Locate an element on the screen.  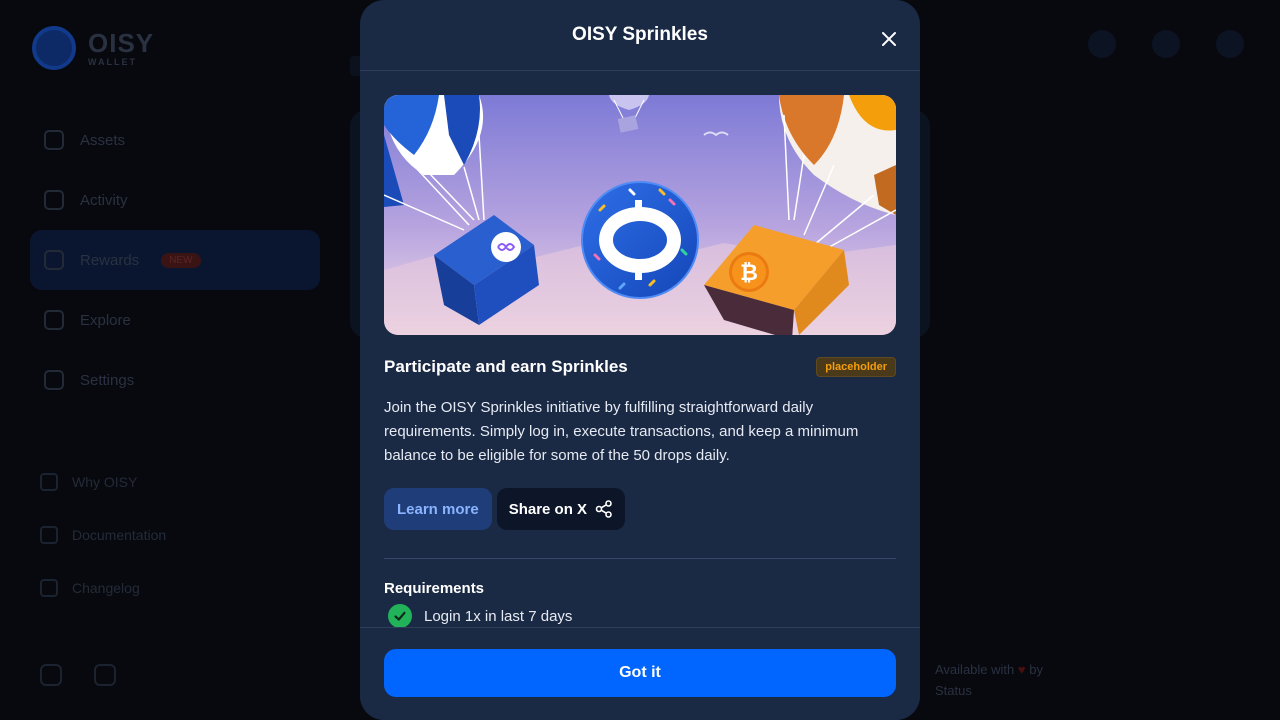
logo-mark-icon is located at coordinates (54, 48).